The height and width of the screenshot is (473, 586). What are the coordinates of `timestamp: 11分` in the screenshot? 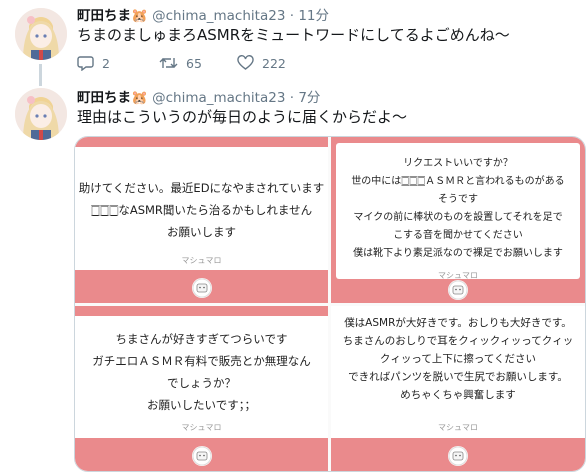 It's located at (313, 16).